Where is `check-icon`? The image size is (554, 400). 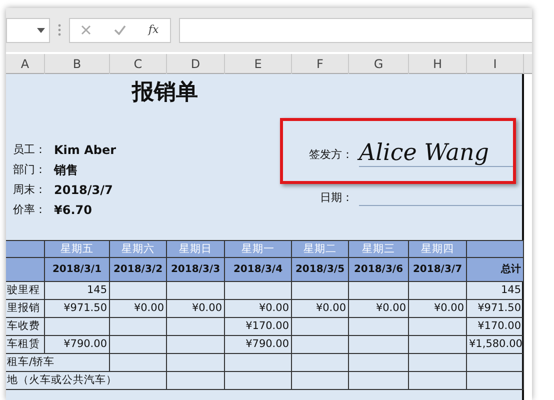
check-icon is located at coordinates (120, 30).